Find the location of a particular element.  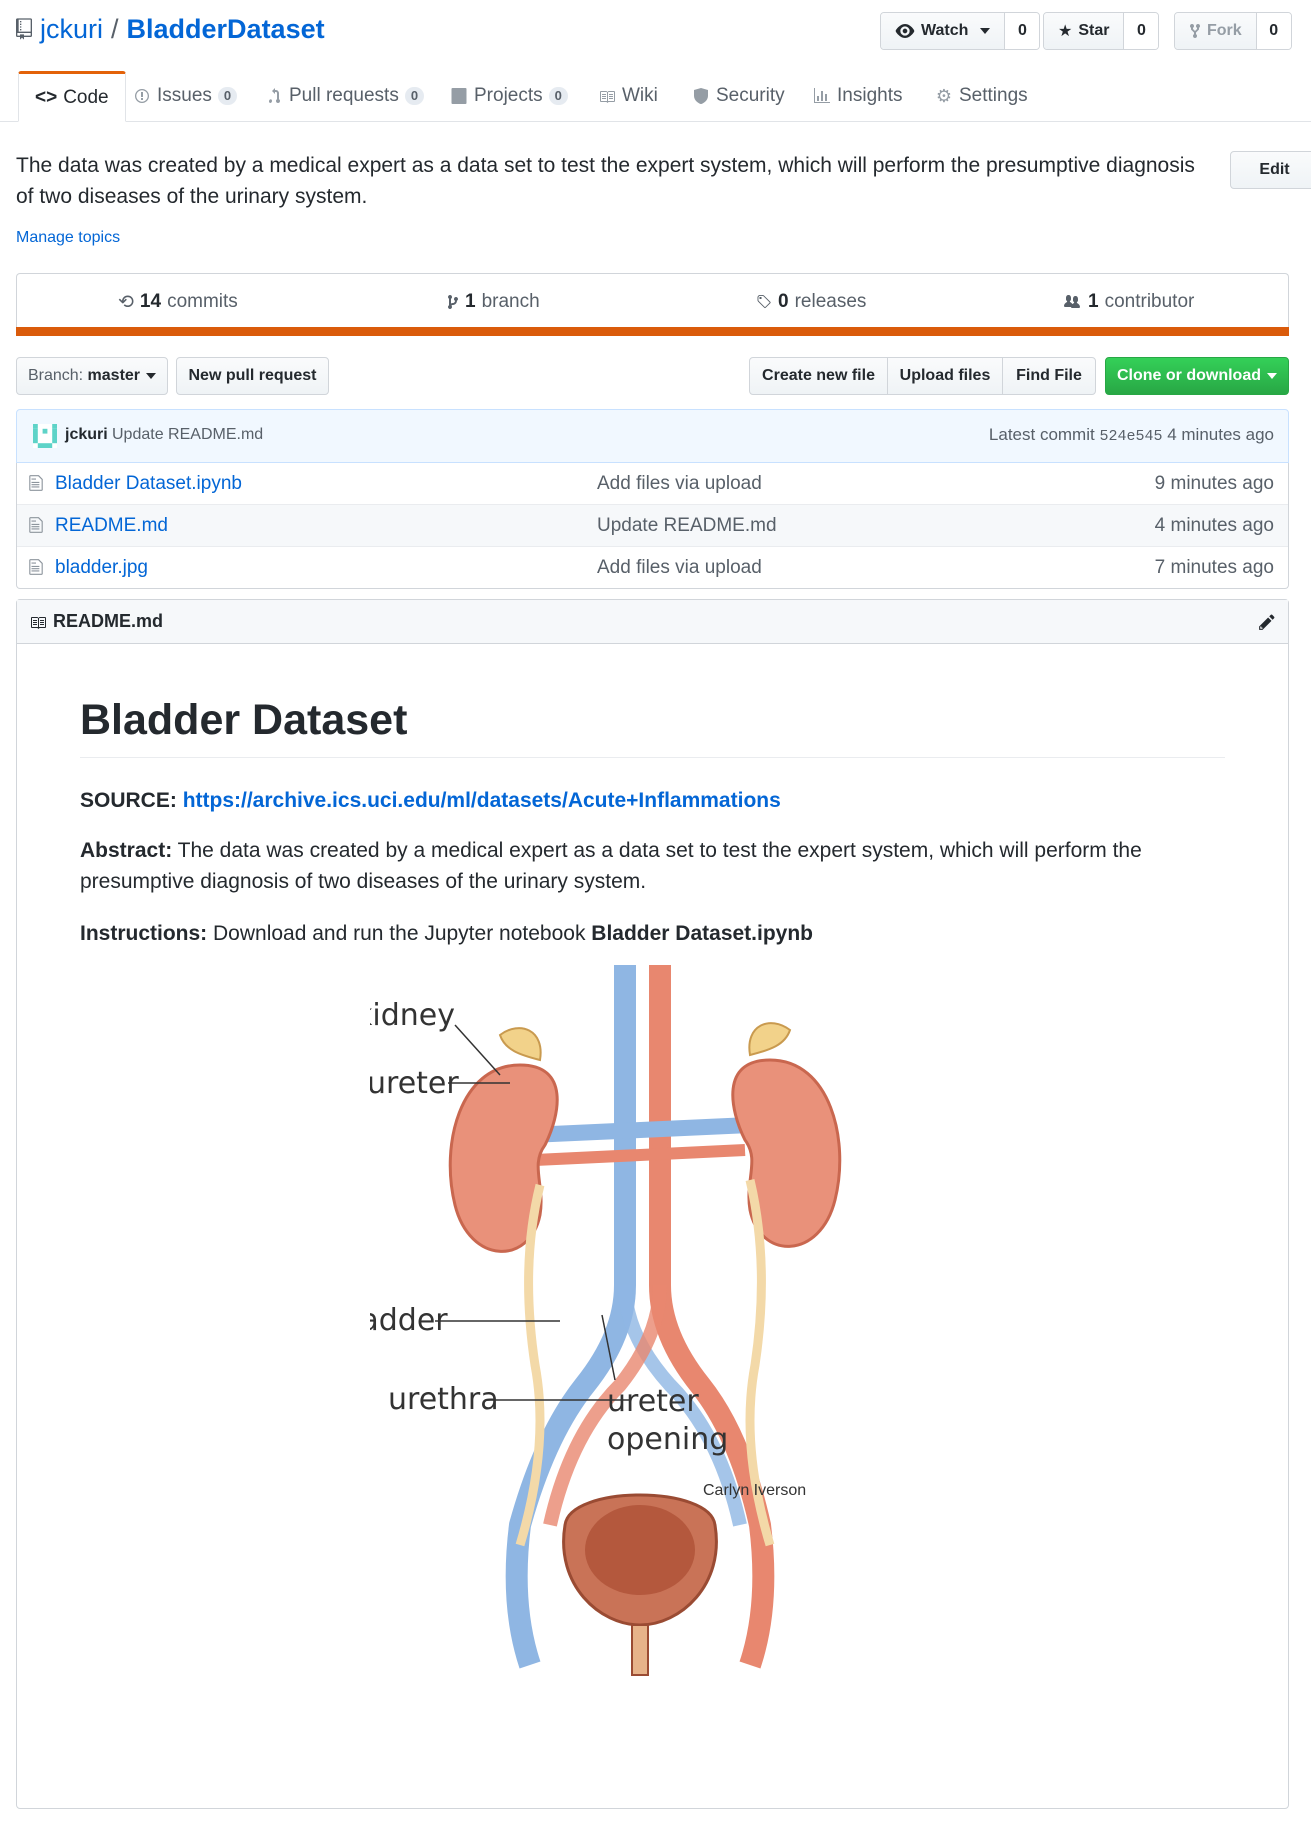

watch-label: Watch is located at coordinates (945, 30).